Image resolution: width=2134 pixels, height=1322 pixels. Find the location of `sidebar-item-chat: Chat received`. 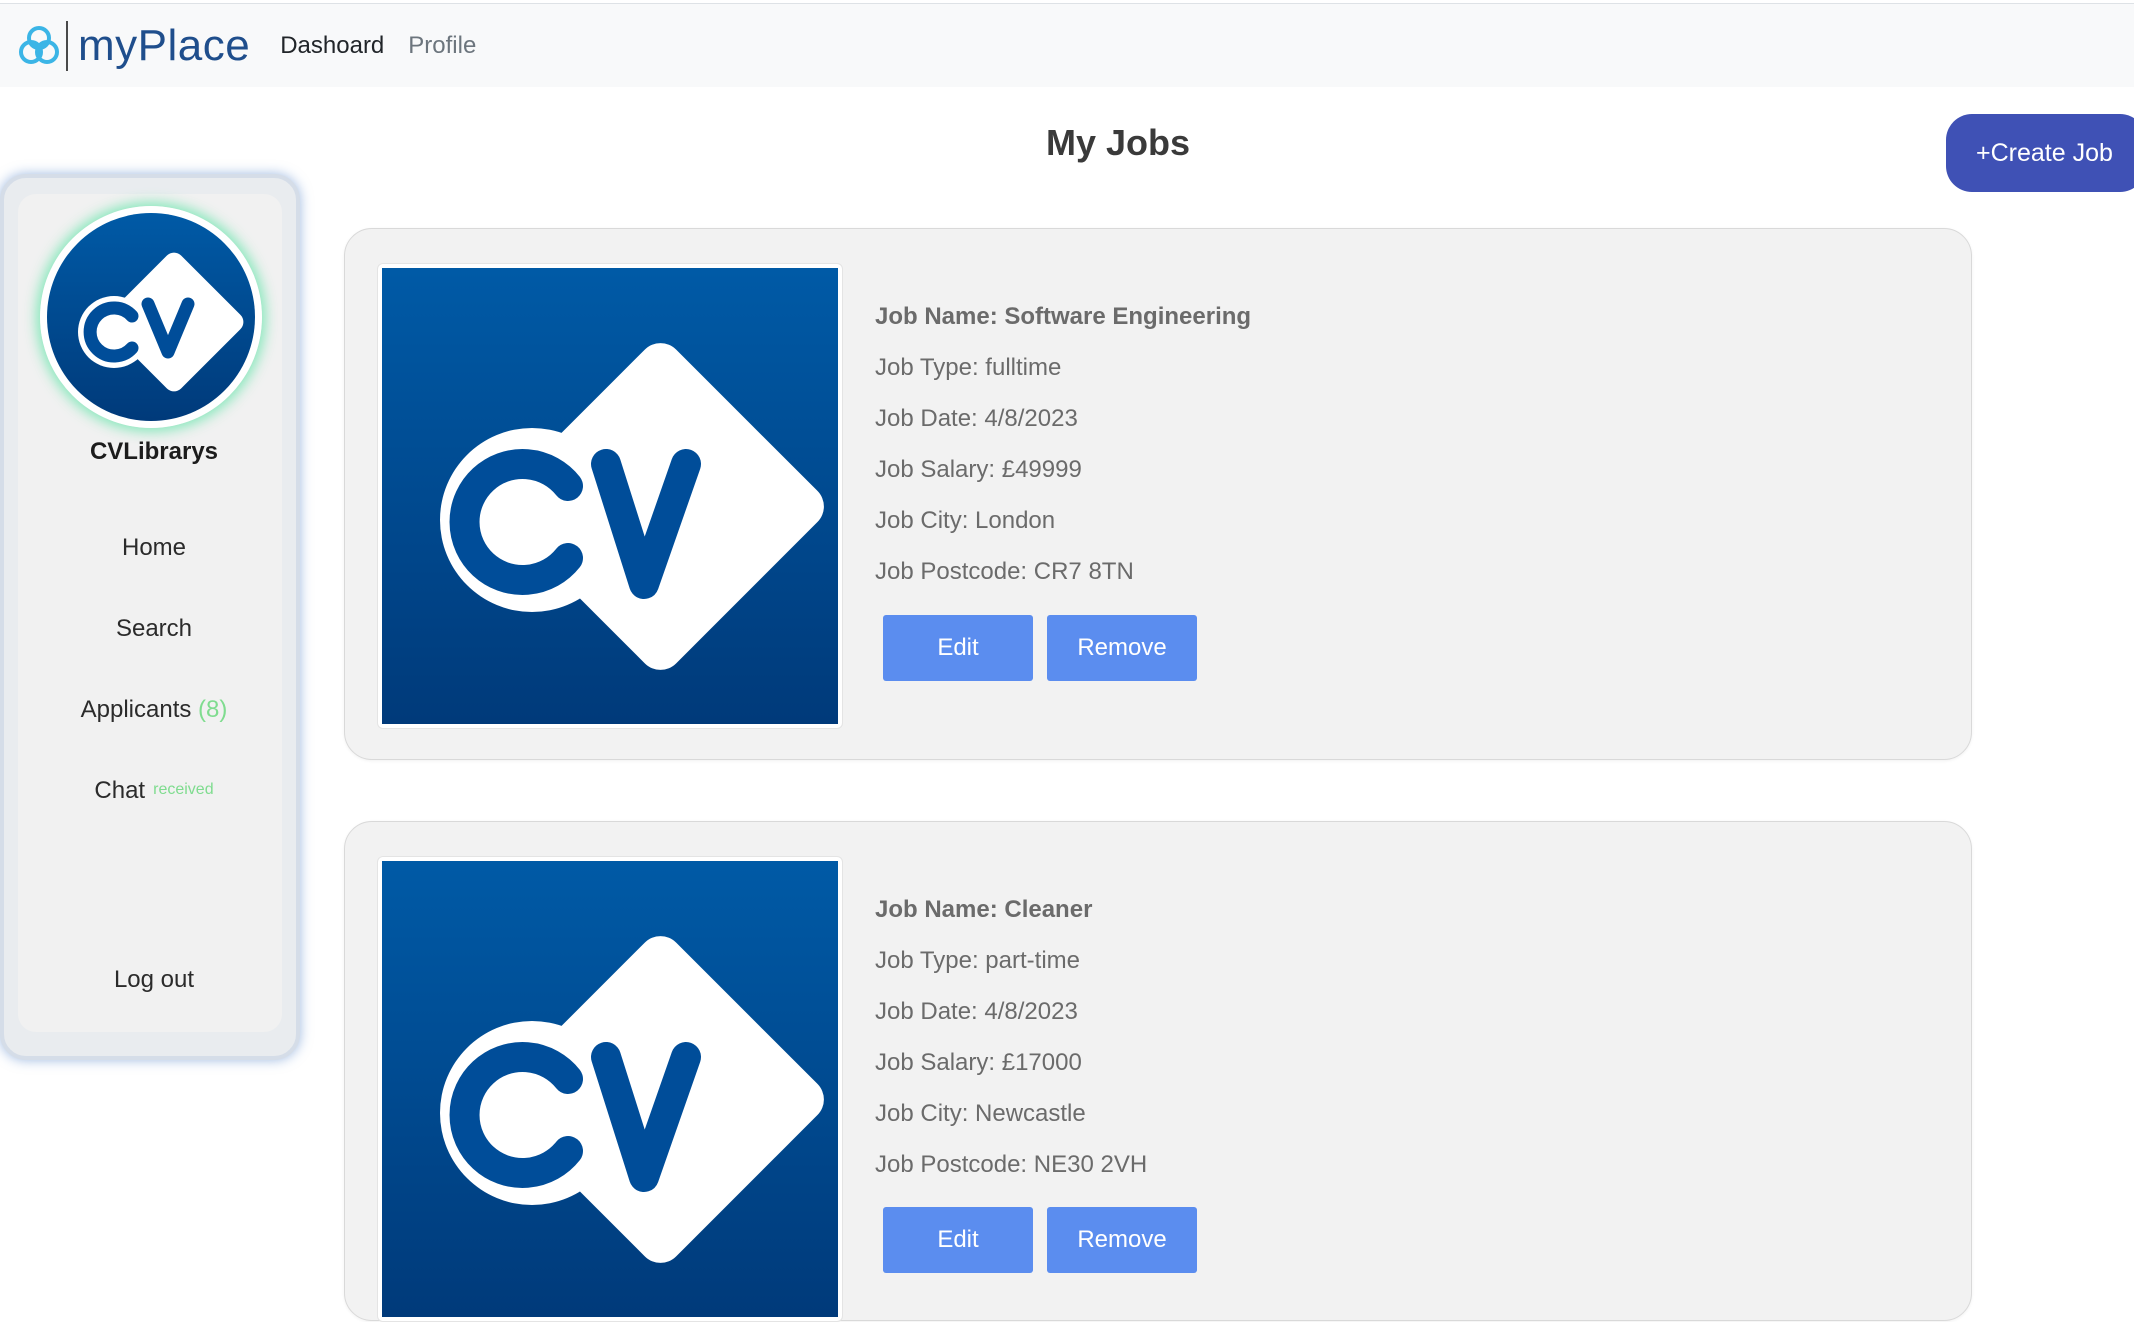

sidebar-item-chat: Chat received is located at coordinates (154, 791).